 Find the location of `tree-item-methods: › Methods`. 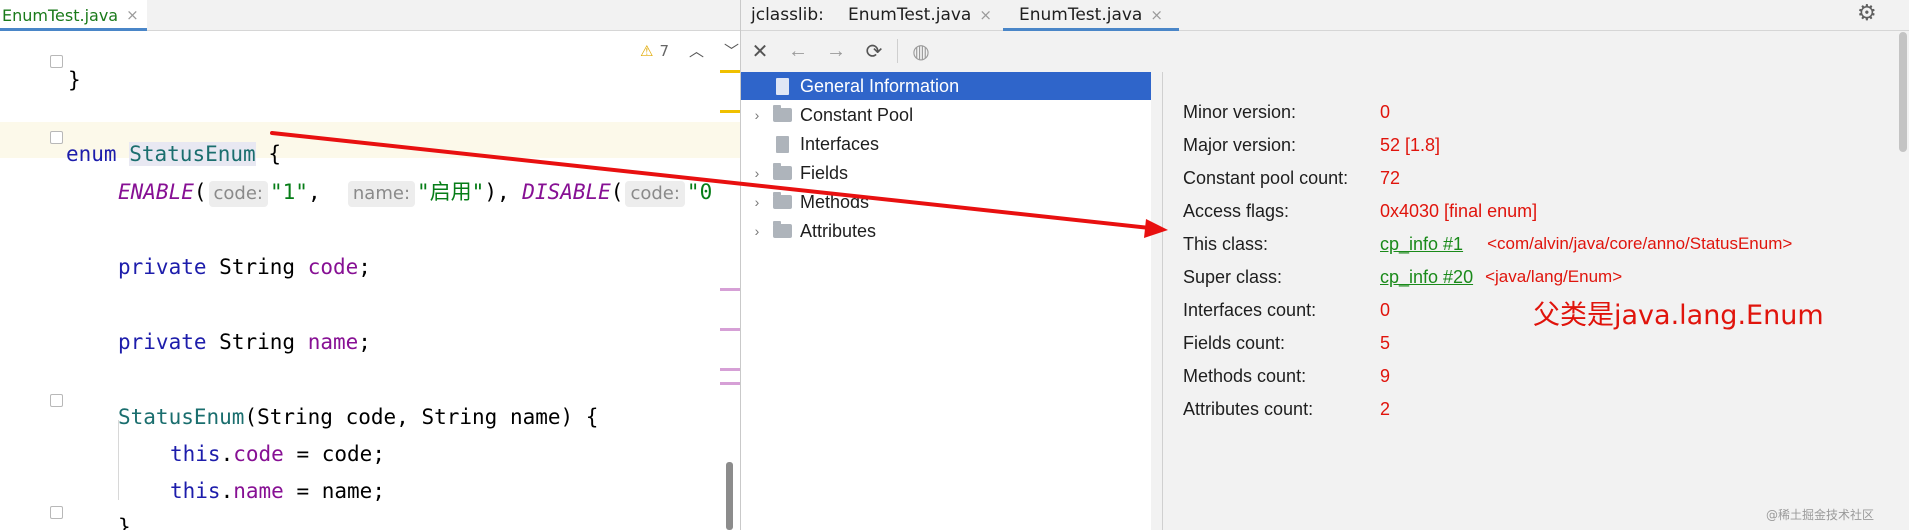

tree-item-methods: › Methods is located at coordinates (946, 202).